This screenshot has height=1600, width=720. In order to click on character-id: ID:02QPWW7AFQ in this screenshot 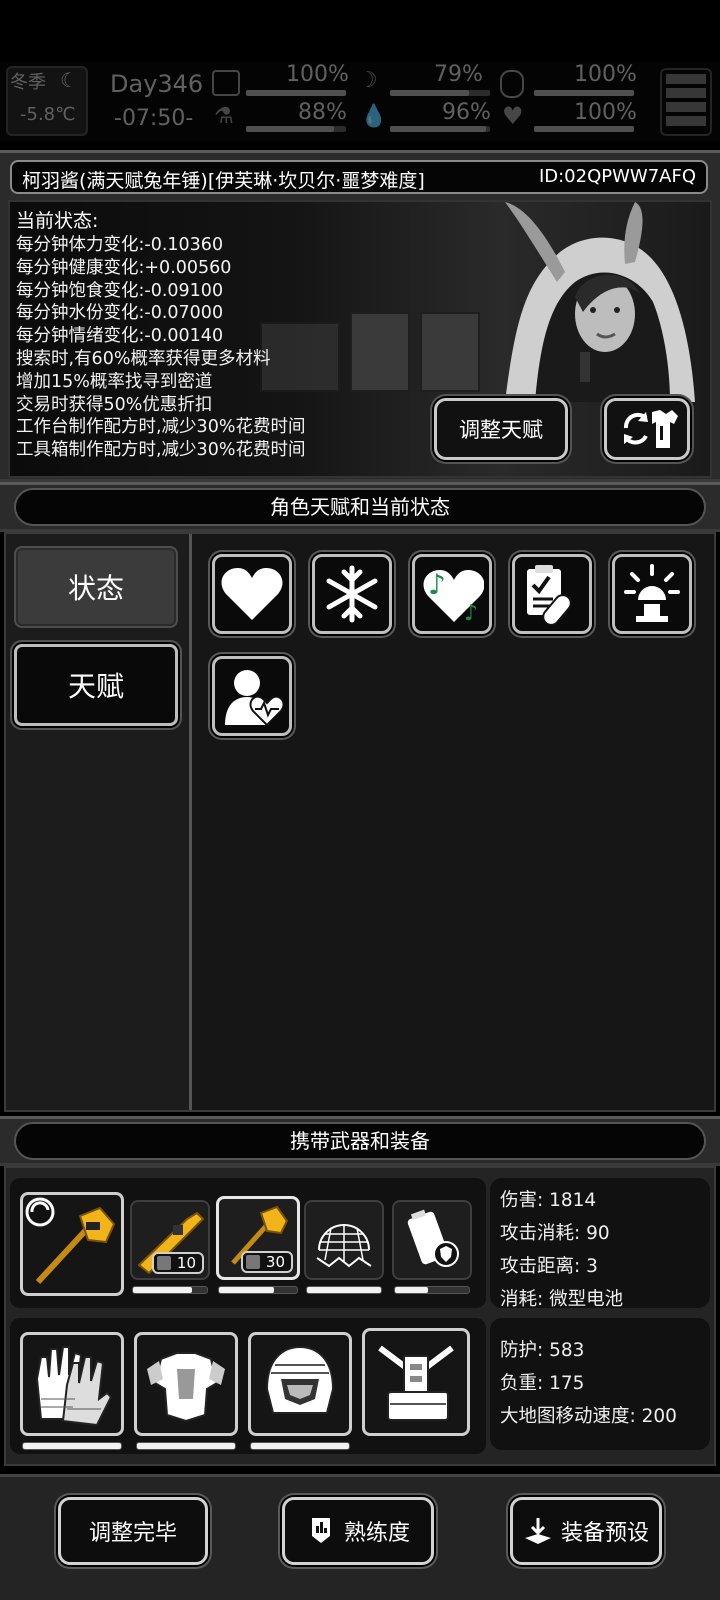, I will do `click(617, 176)`.